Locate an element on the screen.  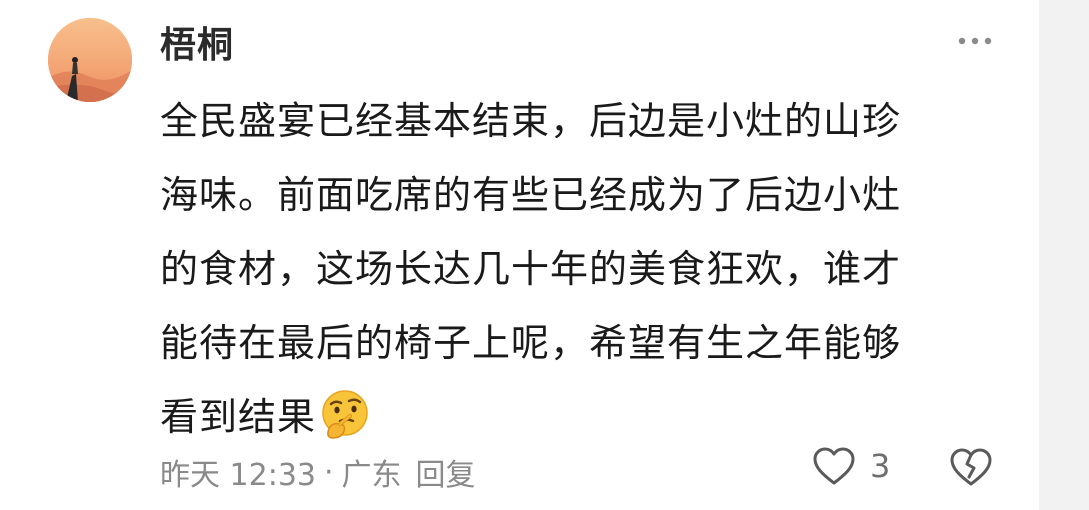
like-button: 3 is located at coordinates (851, 466).